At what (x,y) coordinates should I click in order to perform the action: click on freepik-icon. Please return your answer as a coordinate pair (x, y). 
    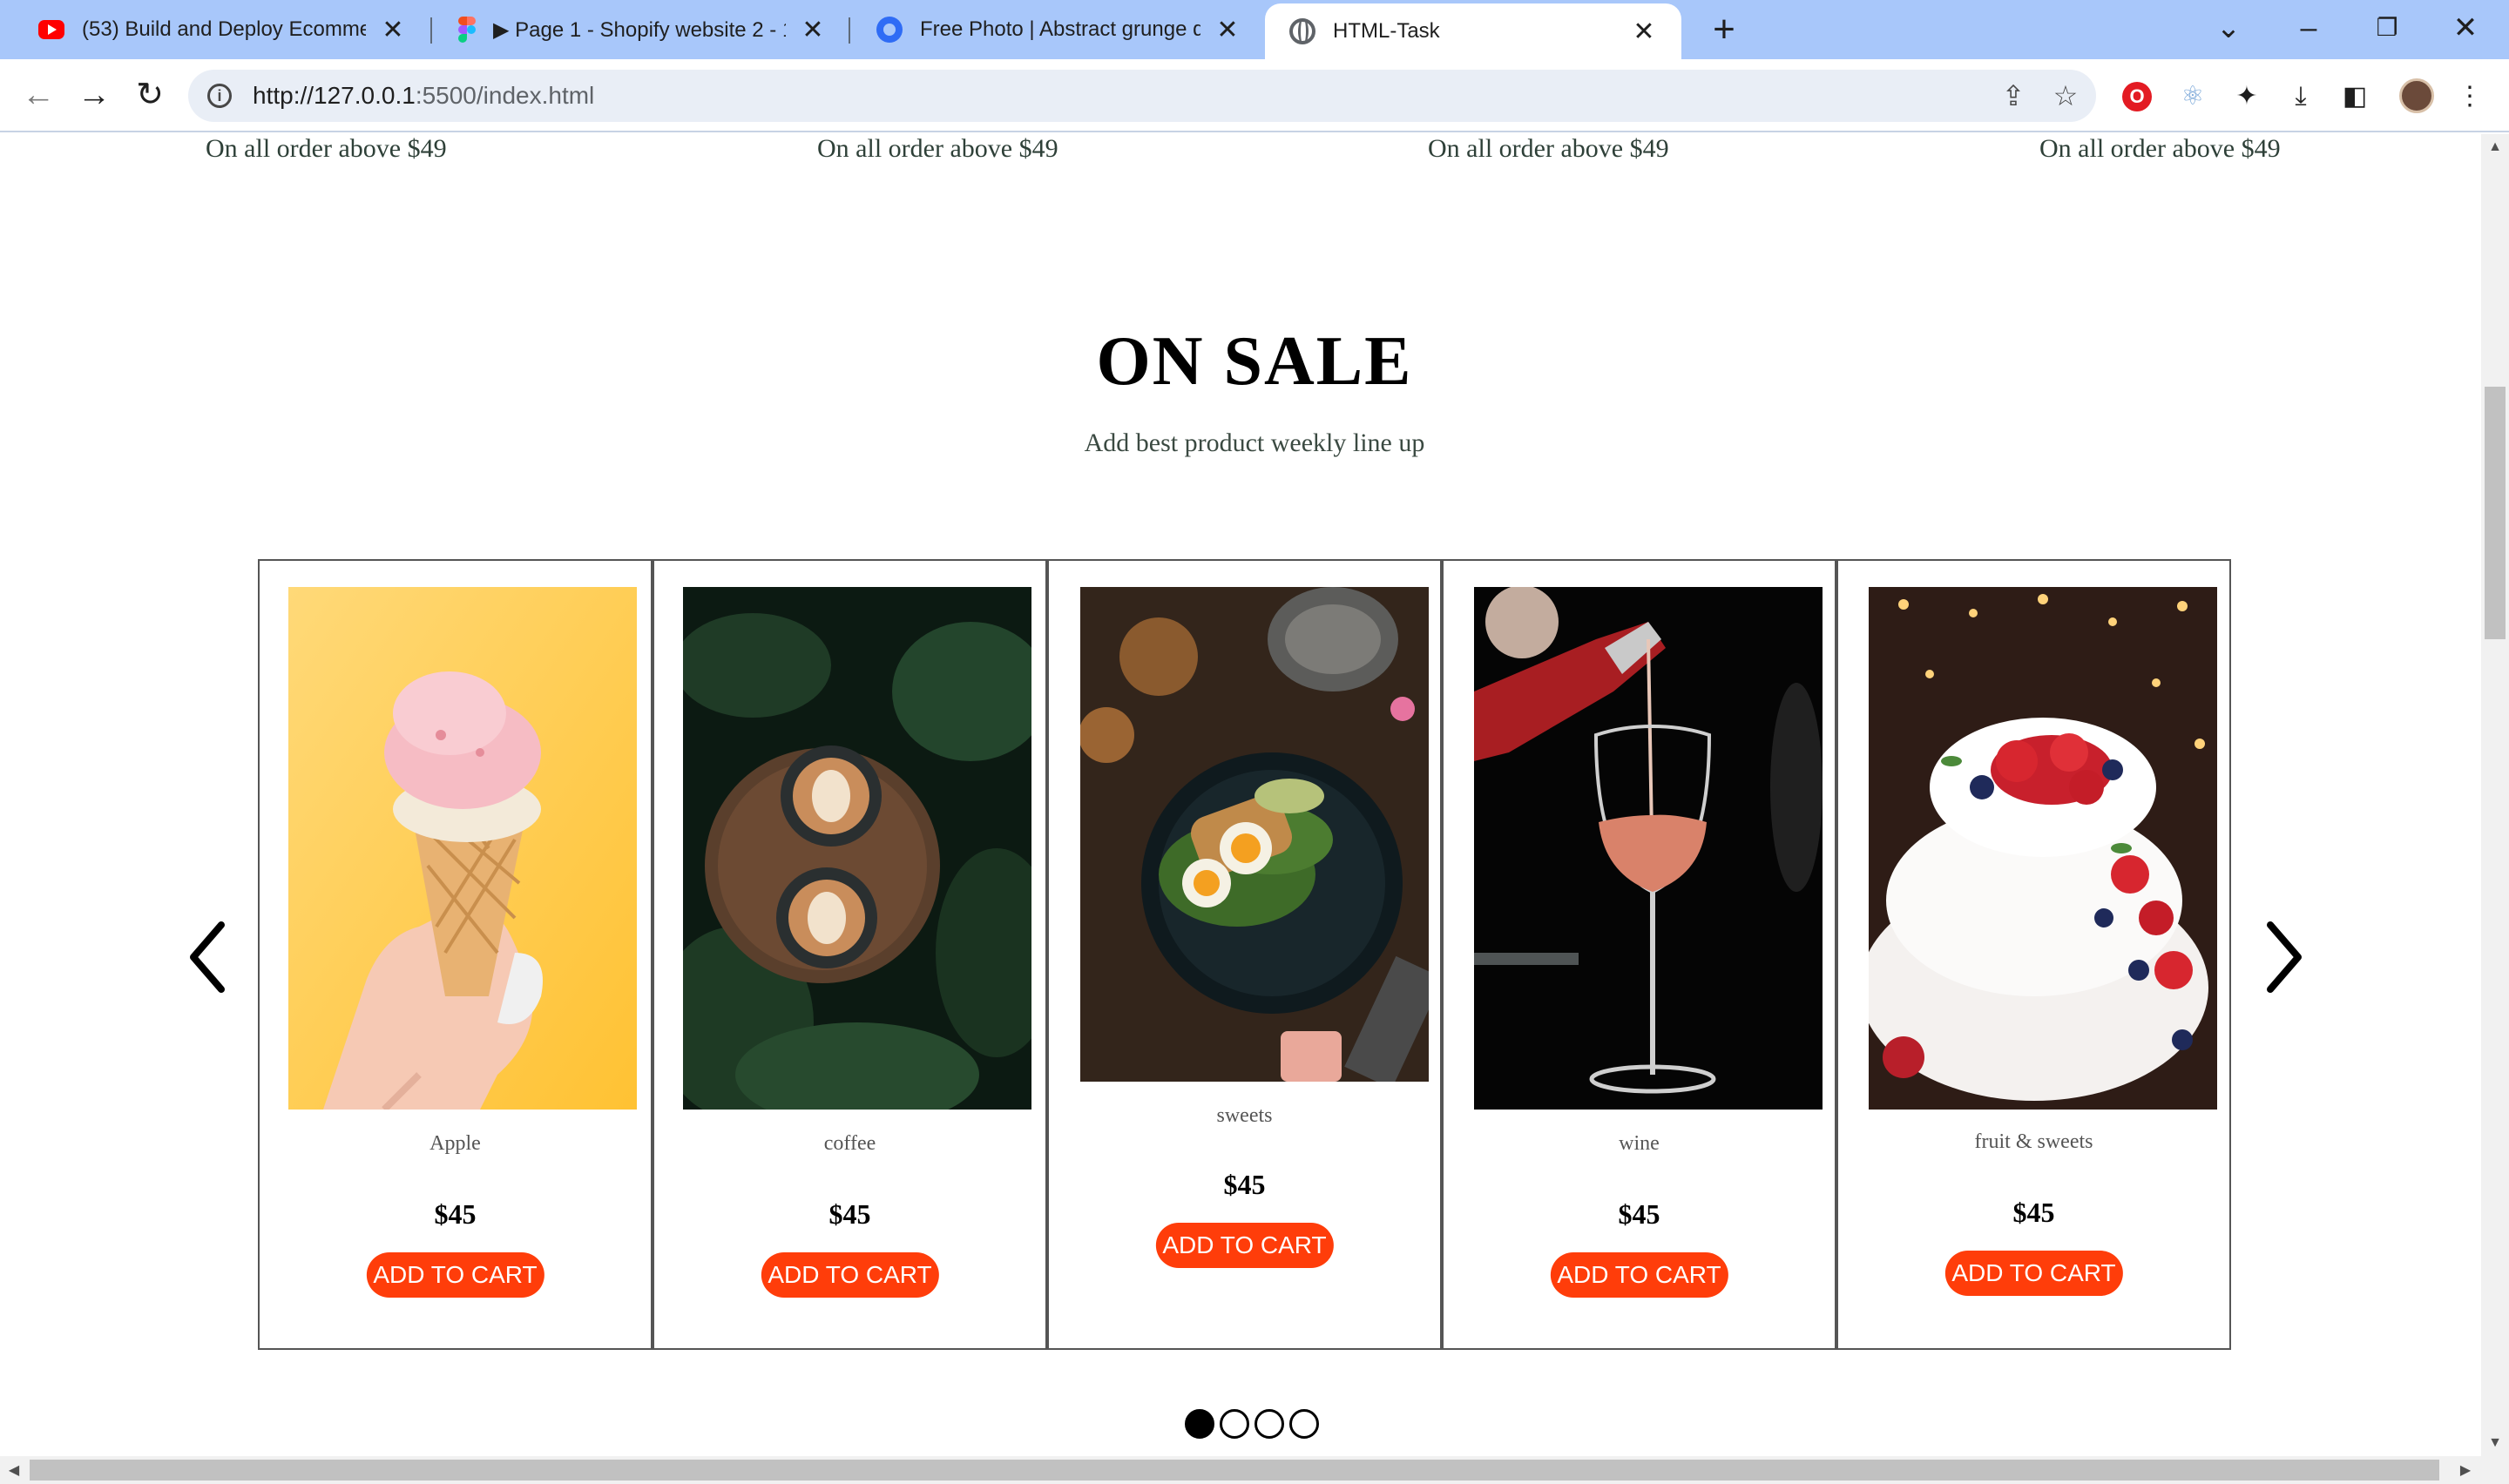
    Looking at the image, I should click on (889, 30).